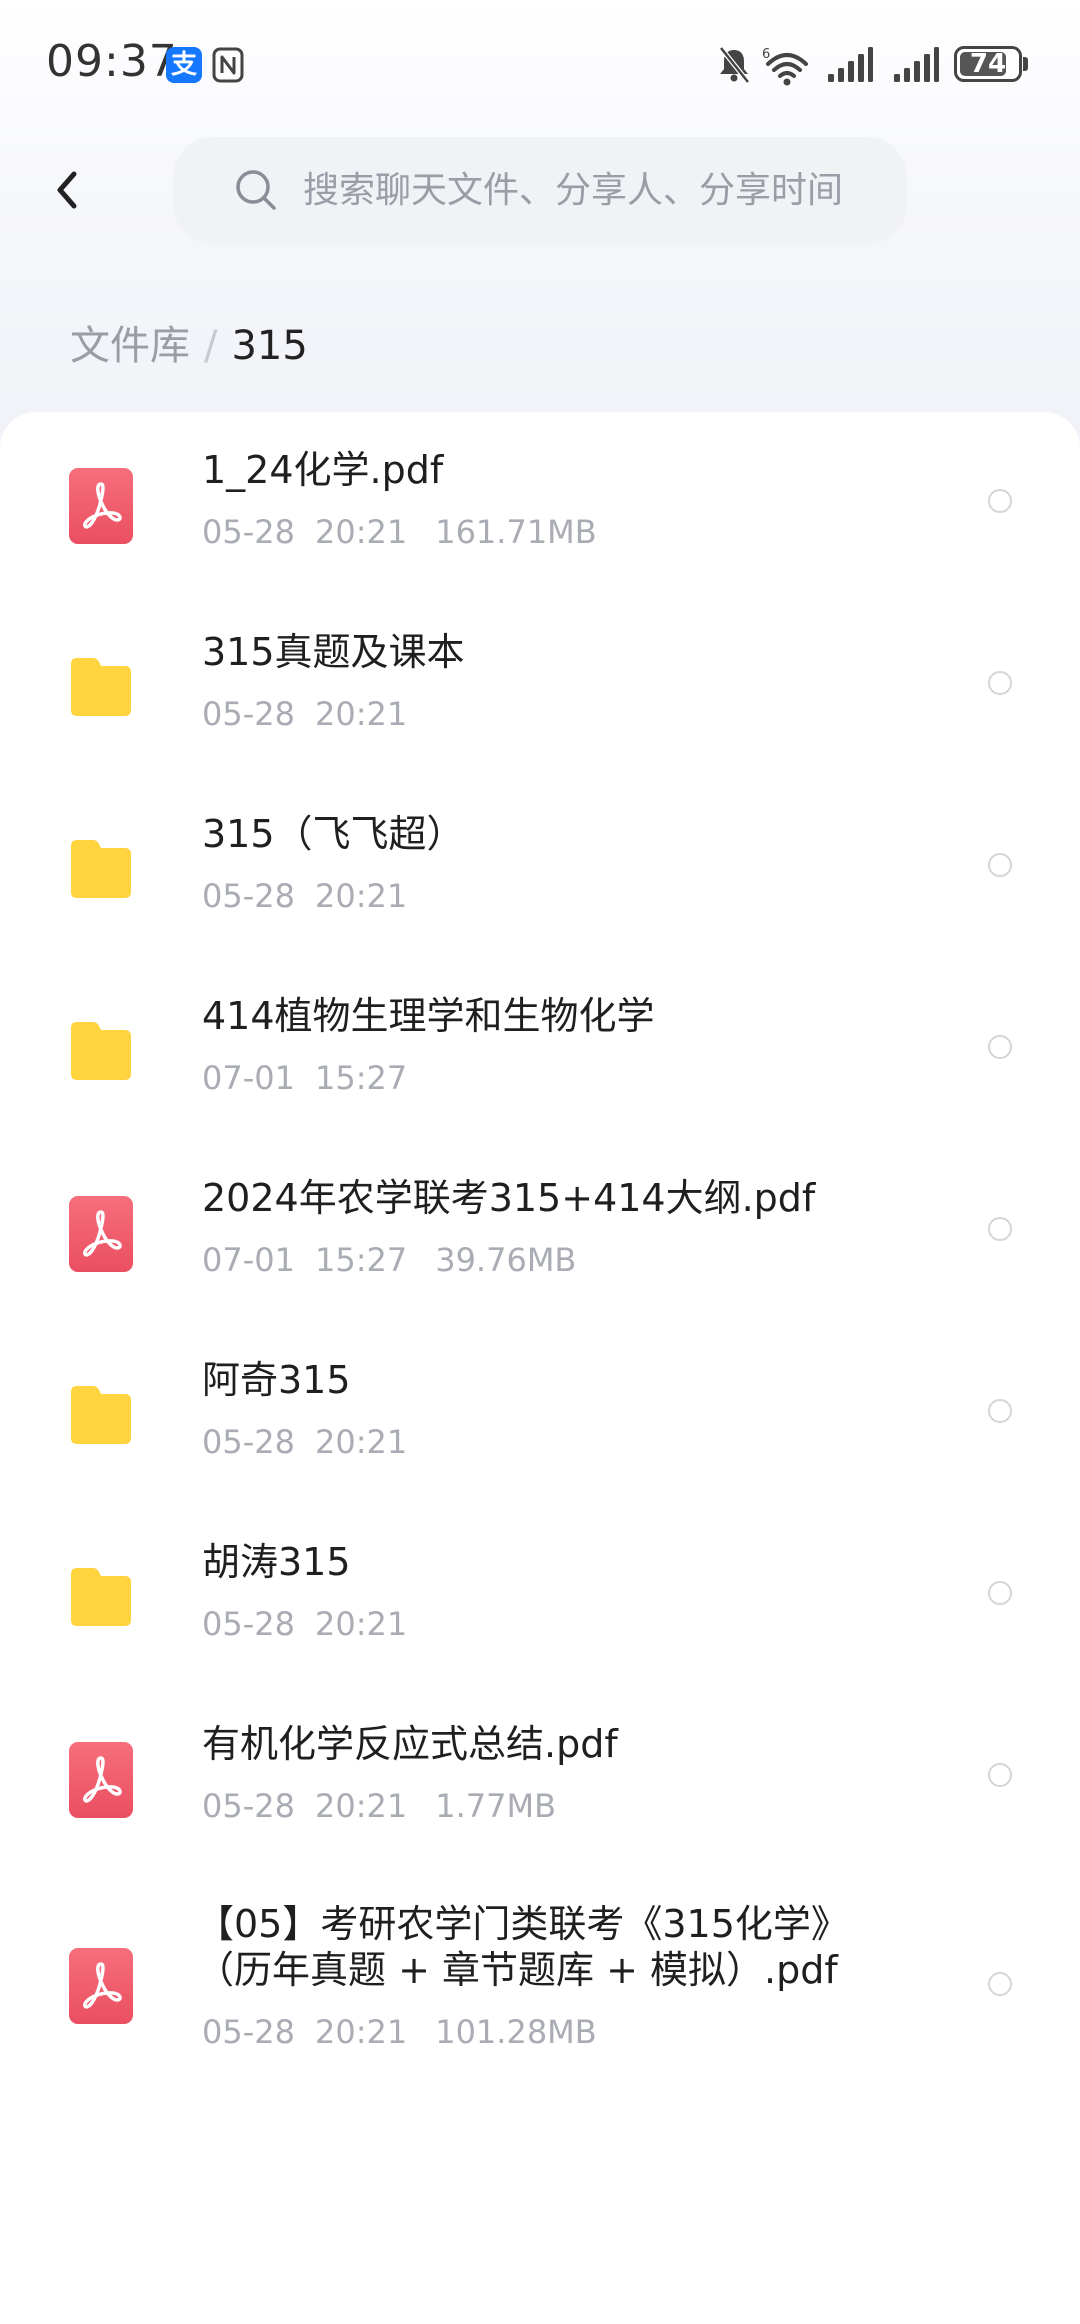 The height and width of the screenshot is (2324, 1080). Describe the element at coordinates (276, 1380) in the screenshot. I see `file-name: 阿奇315` at that location.